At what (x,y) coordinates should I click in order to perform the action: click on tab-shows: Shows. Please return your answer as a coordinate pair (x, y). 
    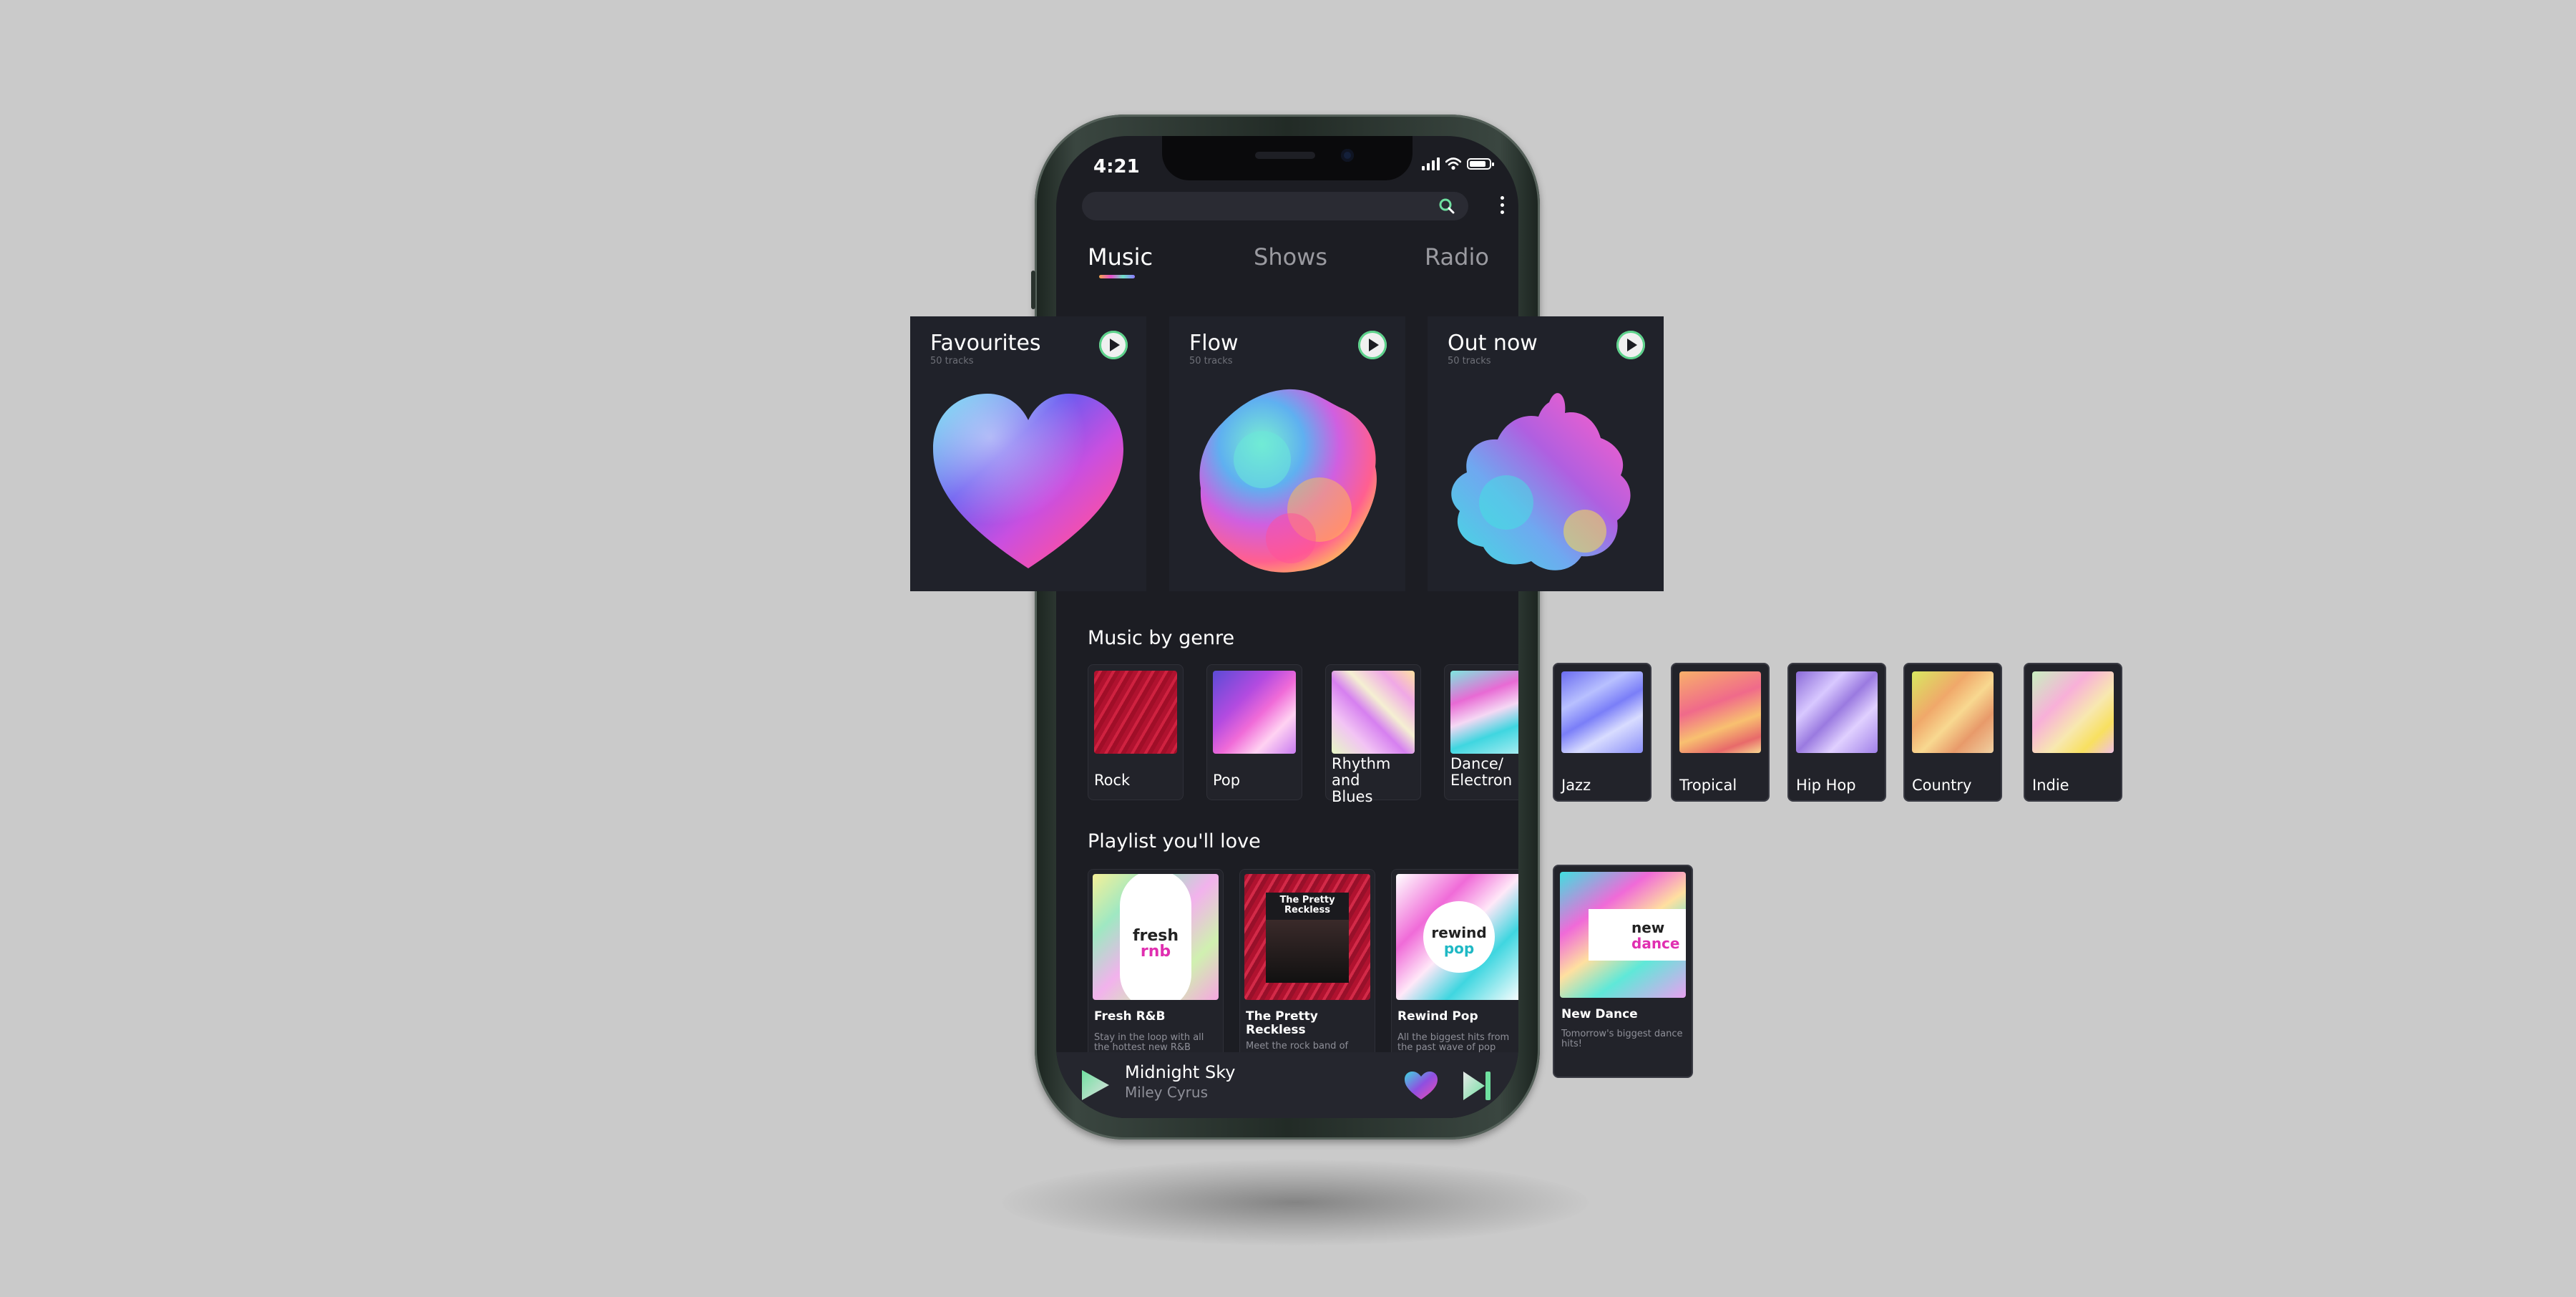
    Looking at the image, I should click on (1290, 257).